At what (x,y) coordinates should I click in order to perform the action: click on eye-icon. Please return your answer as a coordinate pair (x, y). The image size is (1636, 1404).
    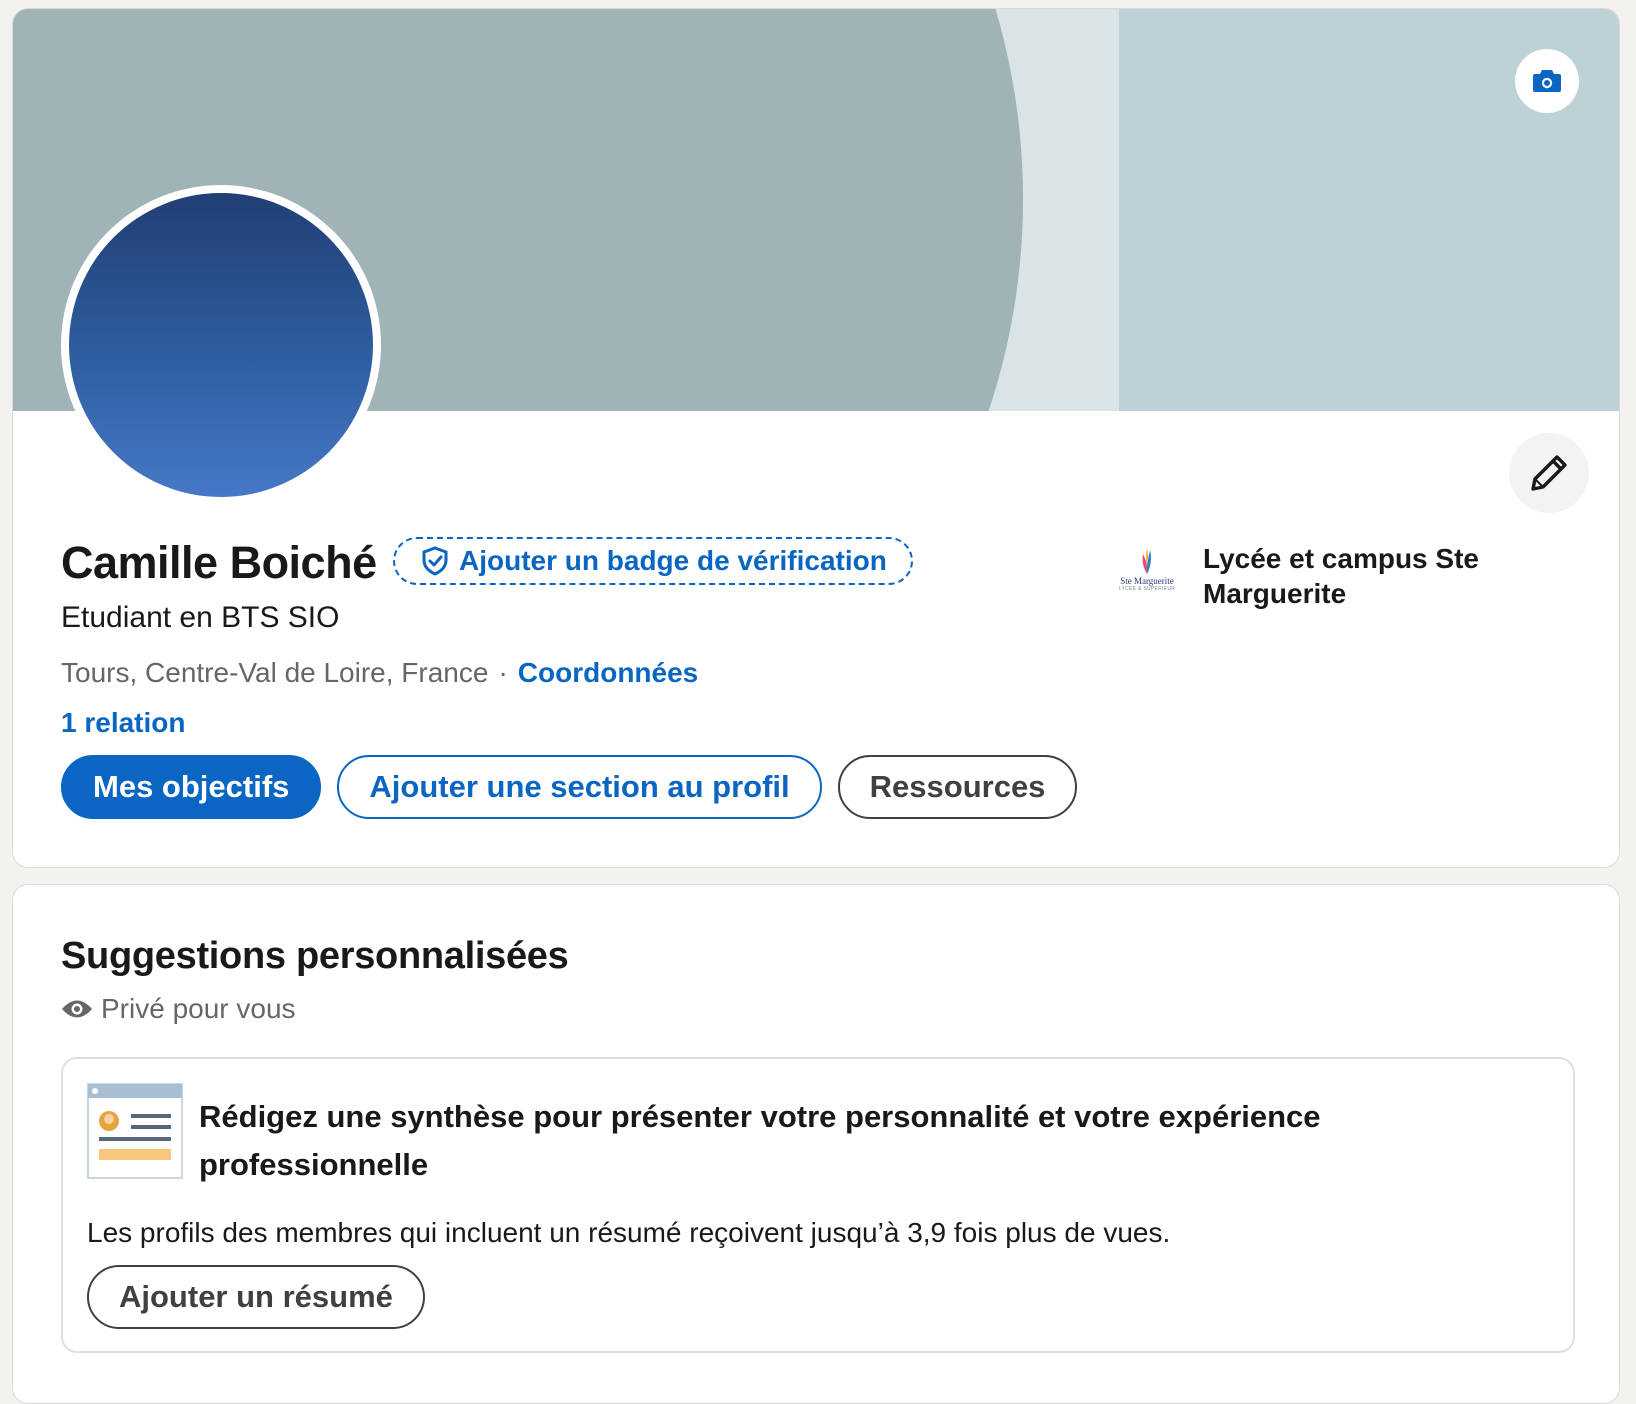
    Looking at the image, I should click on (77, 1009).